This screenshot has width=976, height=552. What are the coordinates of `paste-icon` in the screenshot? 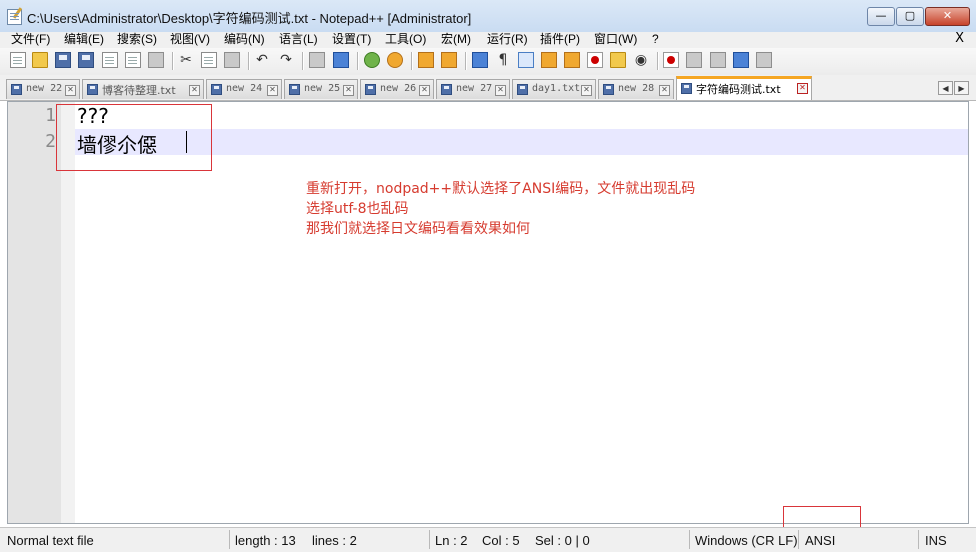 It's located at (232, 60).